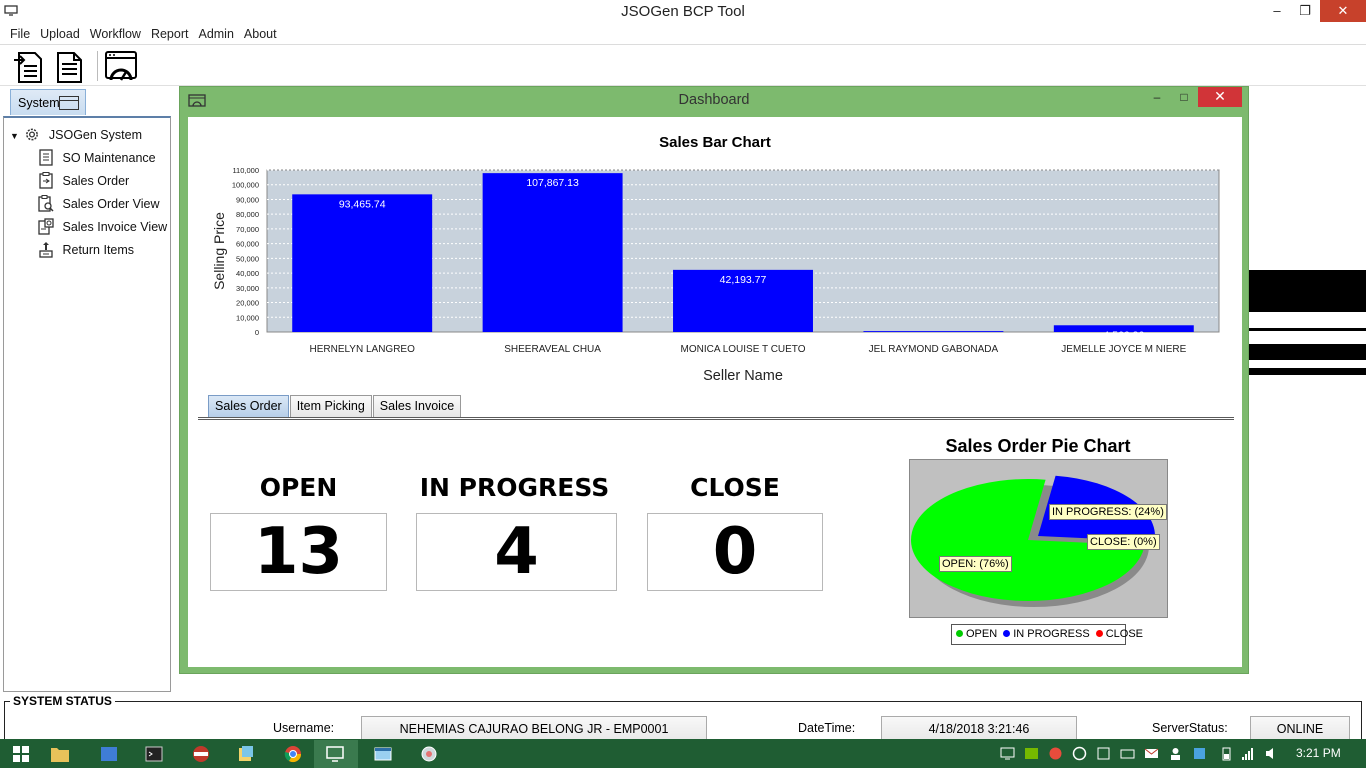  Describe the element at coordinates (1151, 753) in the screenshot. I see `tray-mail-icon` at that location.